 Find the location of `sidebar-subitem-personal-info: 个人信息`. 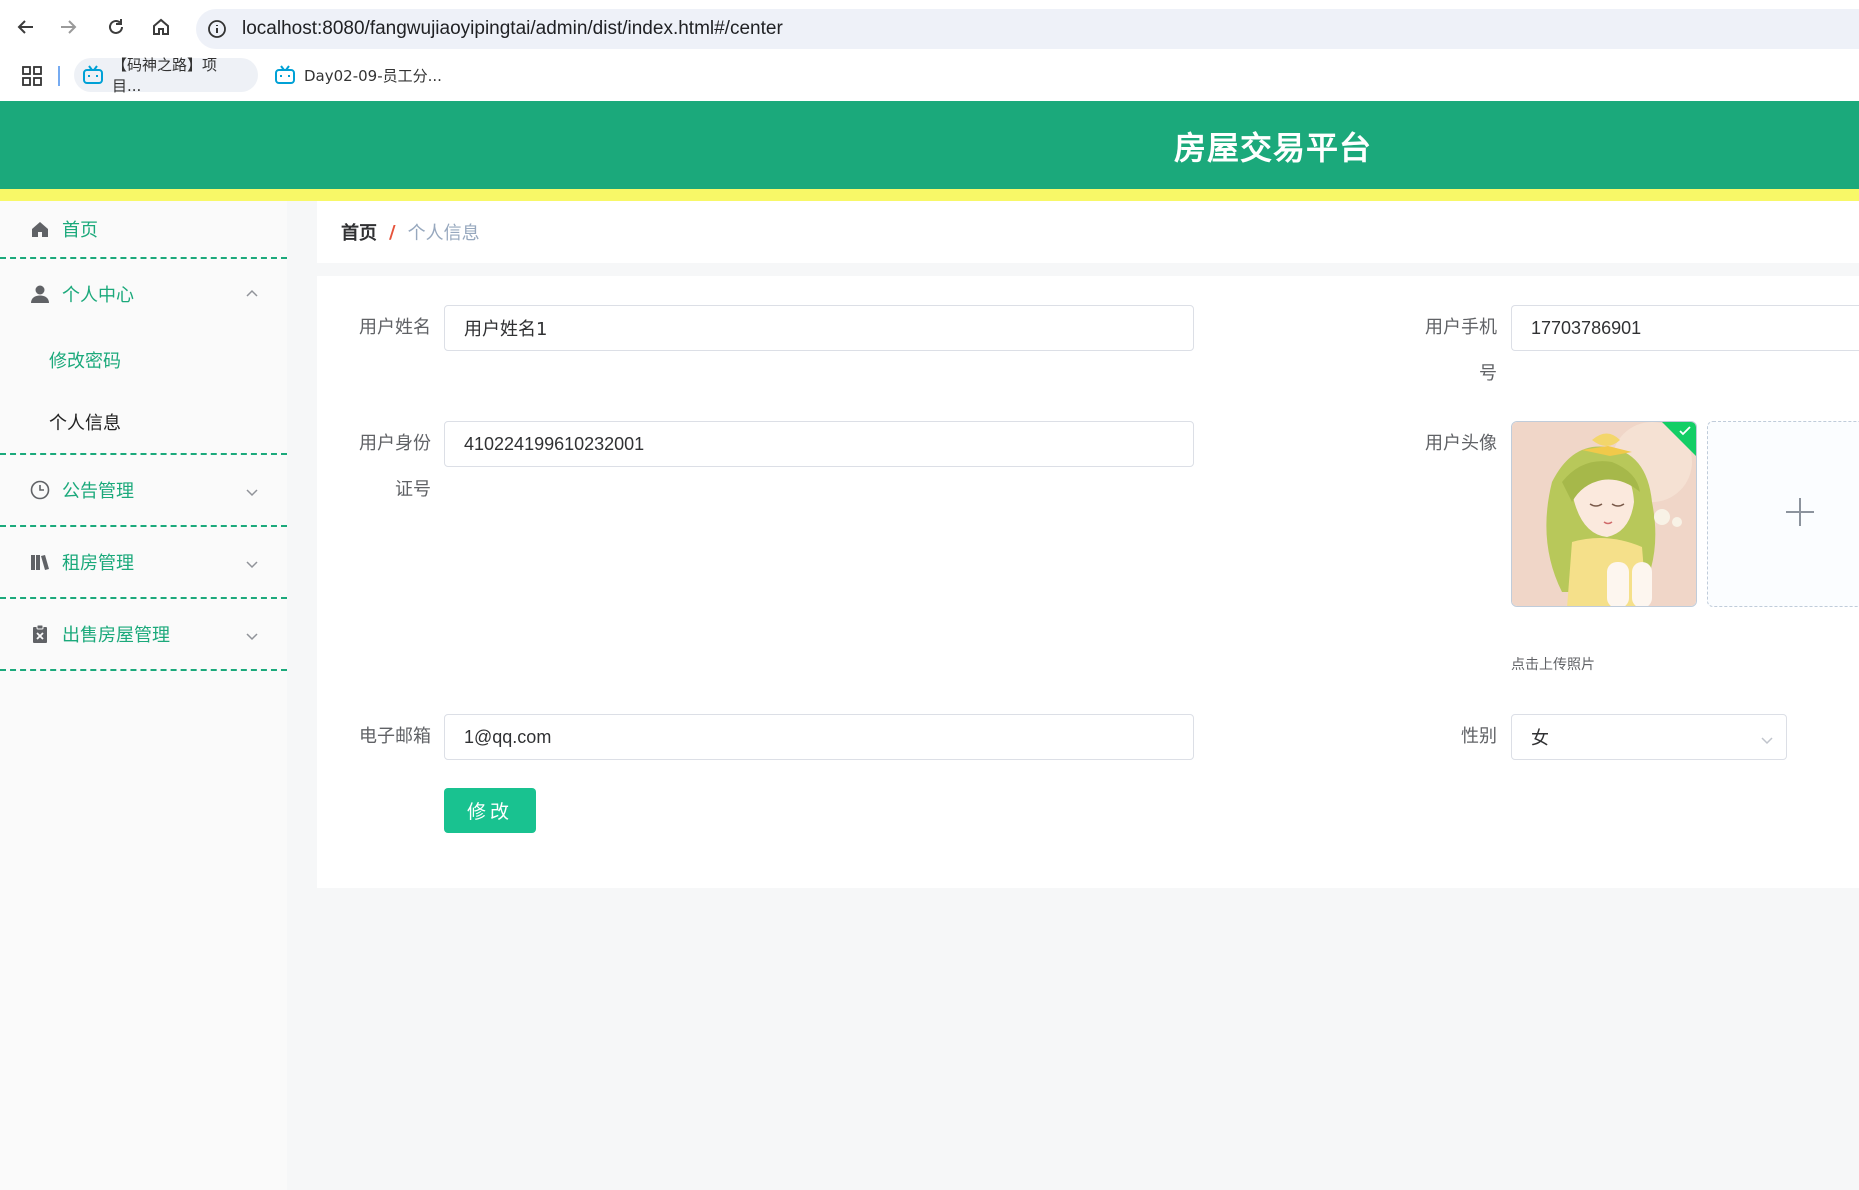

sidebar-subitem-personal-info: 个人信息 is located at coordinates (143, 422).